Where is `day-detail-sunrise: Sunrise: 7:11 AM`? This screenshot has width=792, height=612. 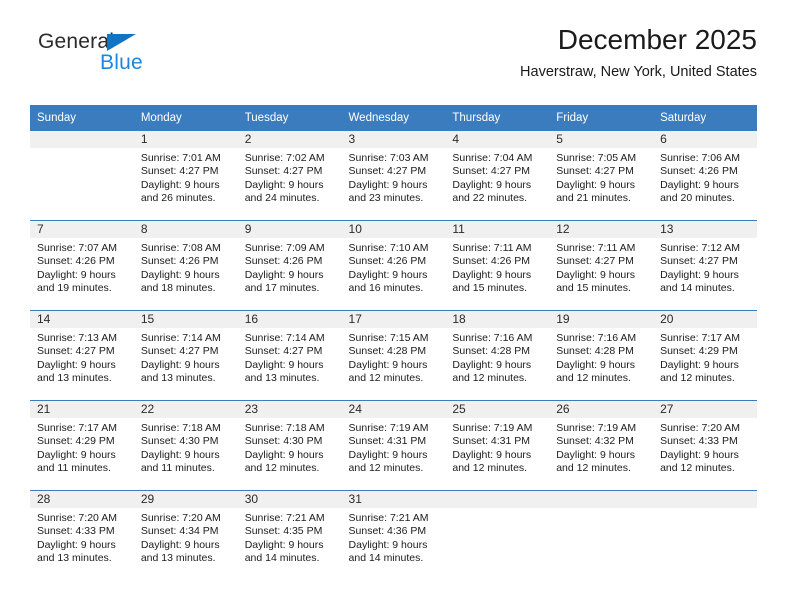
day-detail-sunrise: Sunrise: 7:11 AM is located at coordinates (492, 248).